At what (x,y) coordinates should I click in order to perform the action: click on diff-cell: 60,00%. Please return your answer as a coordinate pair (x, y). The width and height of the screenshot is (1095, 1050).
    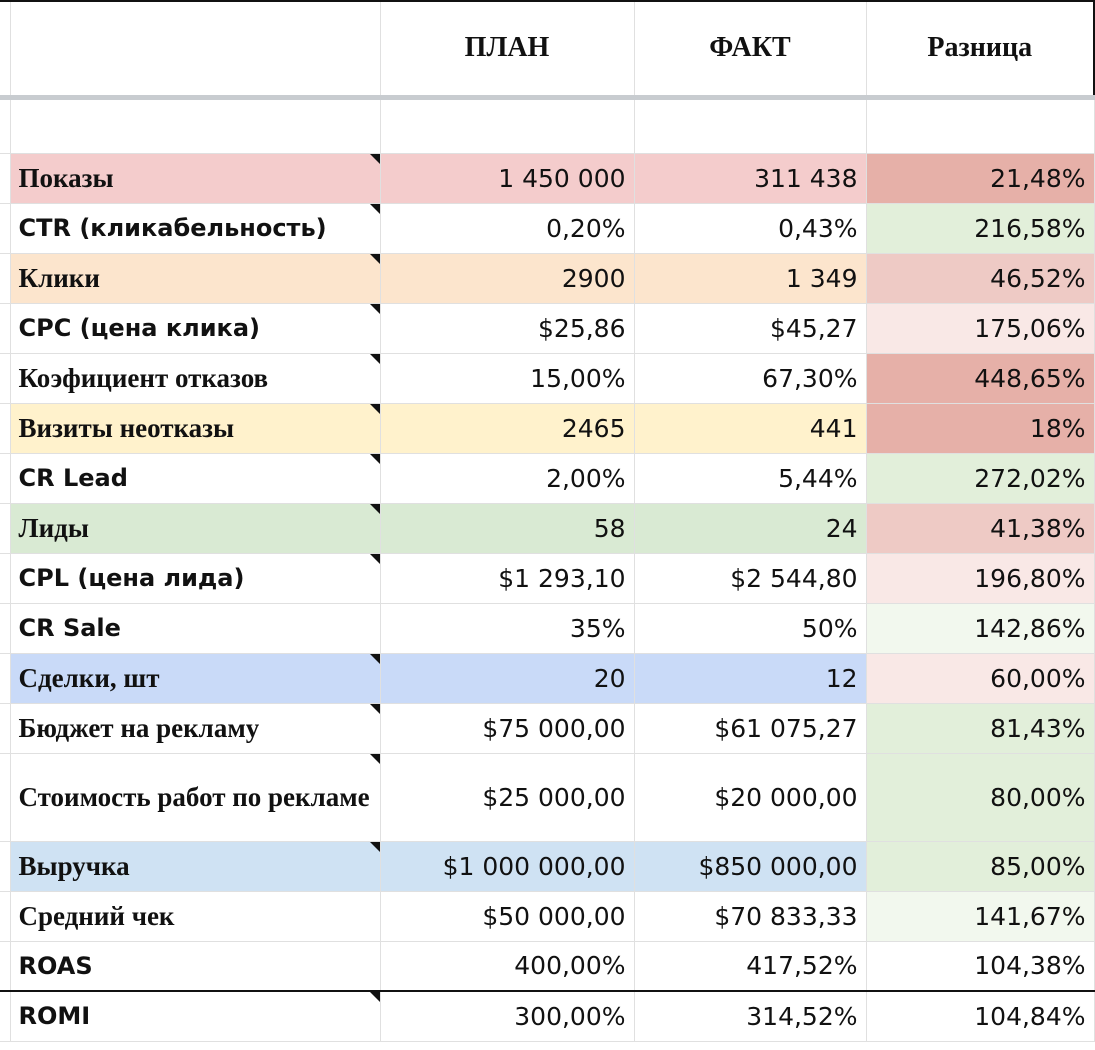
    Looking at the image, I should click on (980, 678).